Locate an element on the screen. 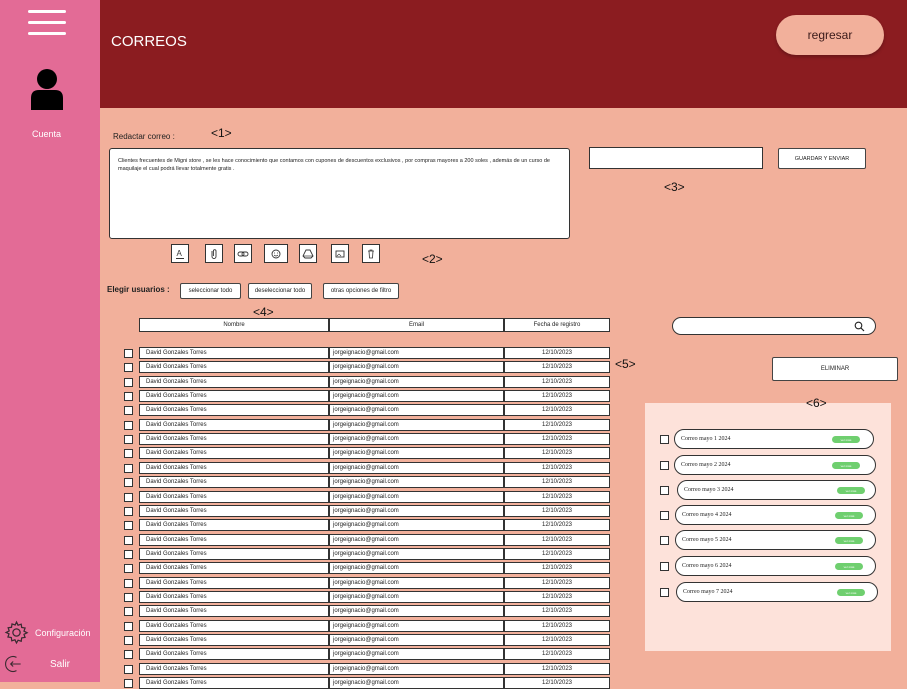 This screenshot has width=907, height=689. draft-item: Correo mayo 4 2024 ver más is located at coordinates (775, 515).